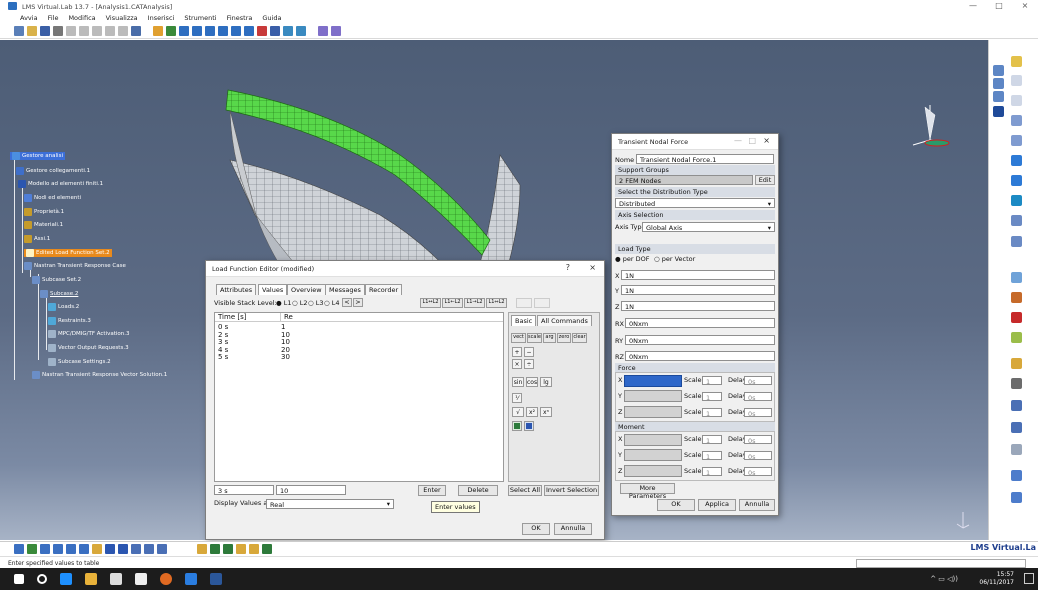  What do you see at coordinates (1016, 200) in the screenshot?
I see `pressure-tool-icon` at bounding box center [1016, 200].